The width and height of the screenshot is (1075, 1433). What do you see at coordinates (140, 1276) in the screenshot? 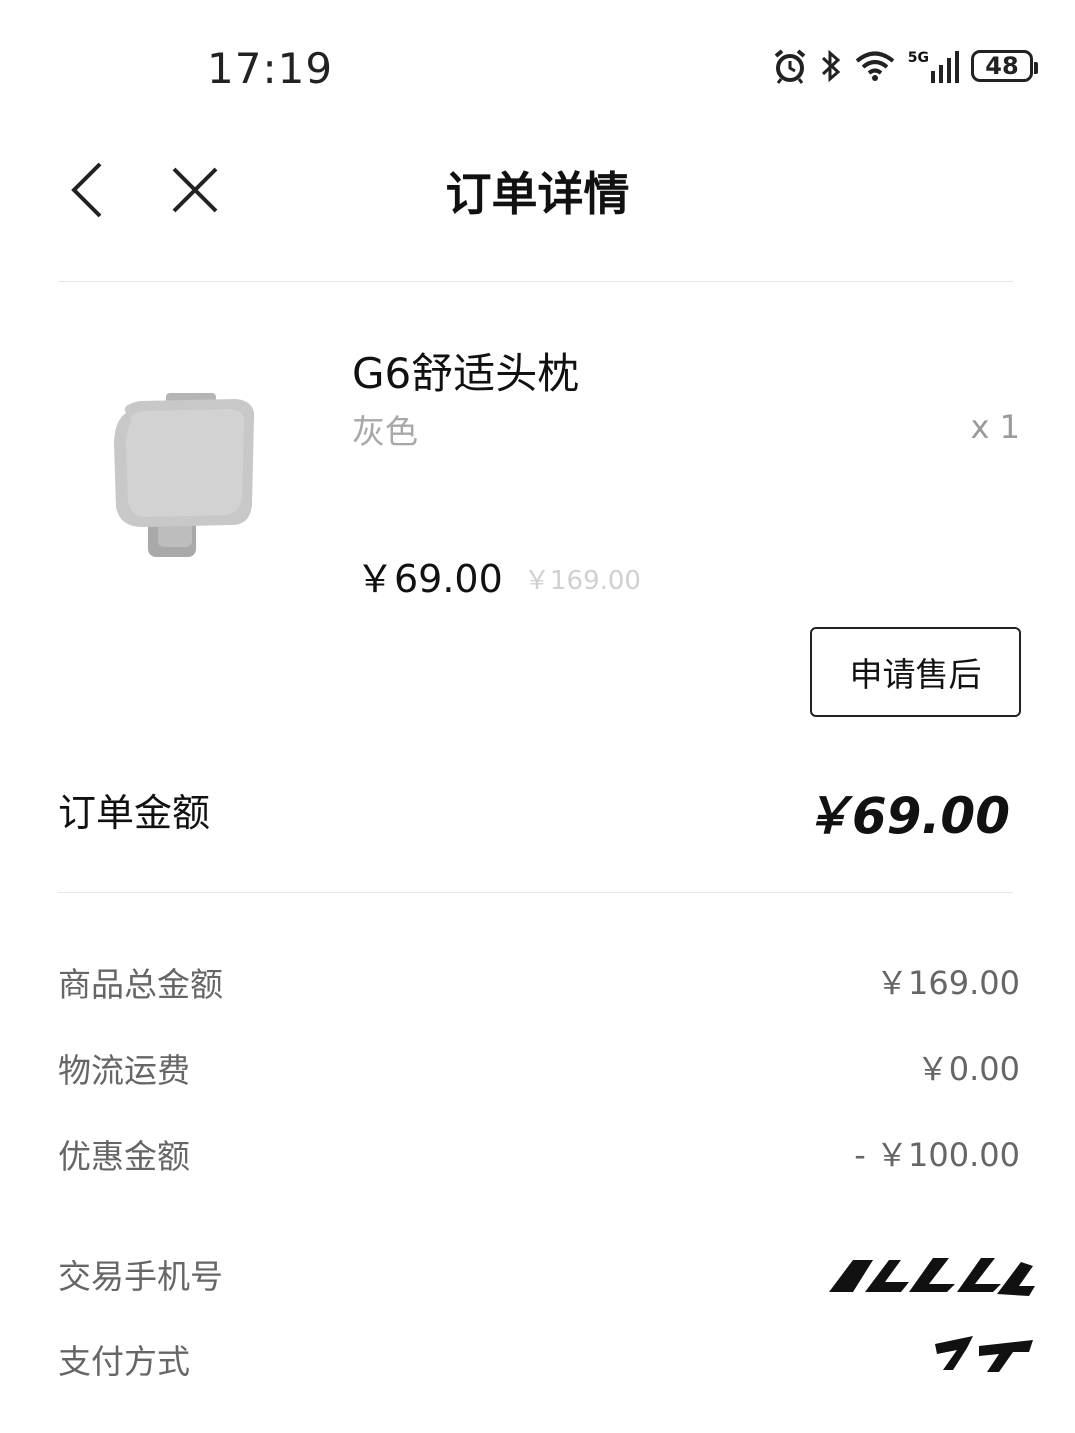
I see `phone-label: 交易手机号` at bounding box center [140, 1276].